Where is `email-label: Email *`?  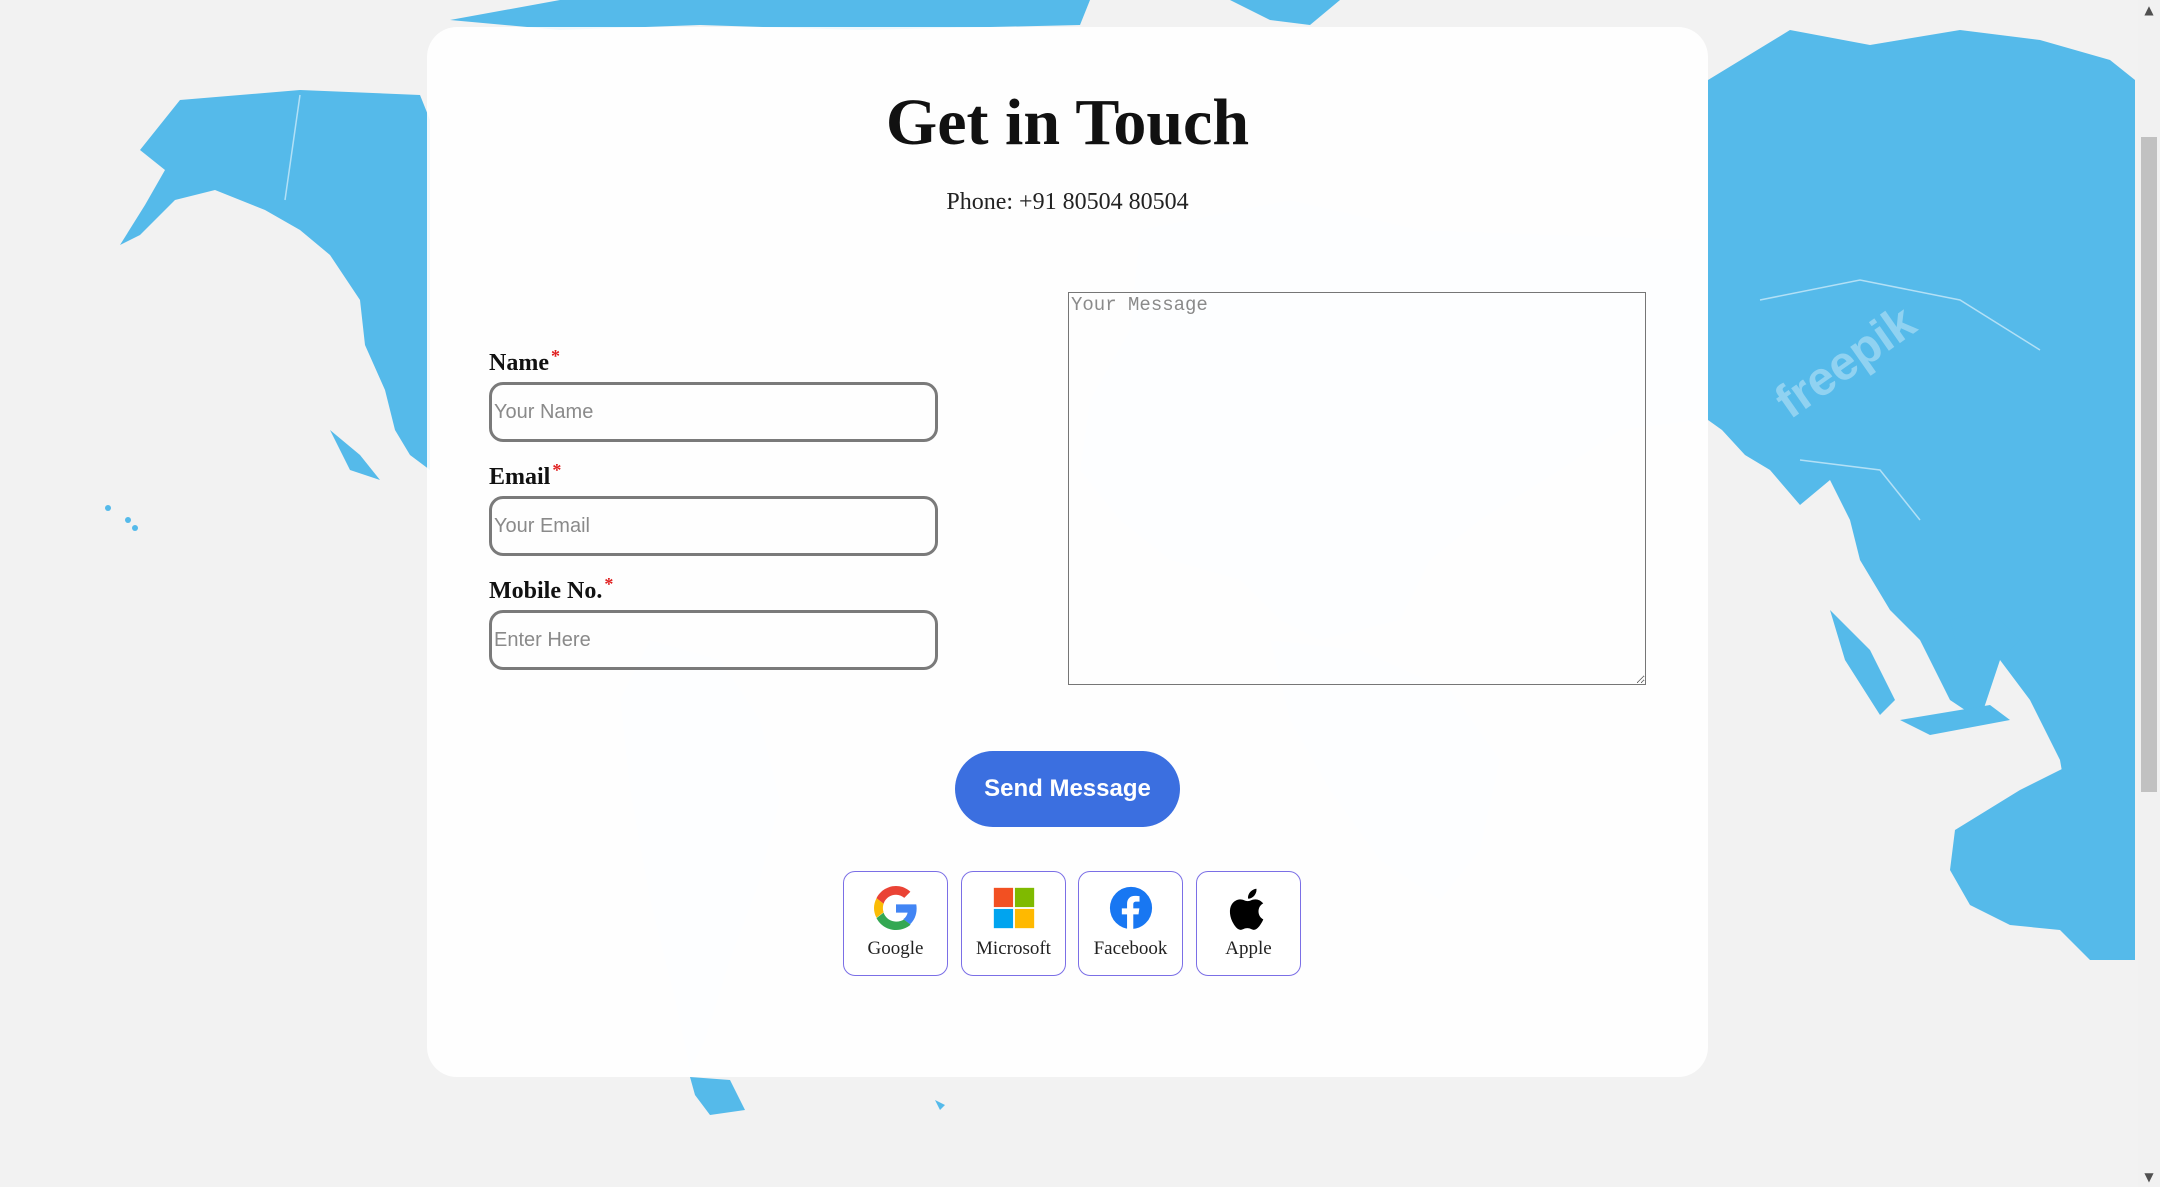 email-label: Email * is located at coordinates (525, 475).